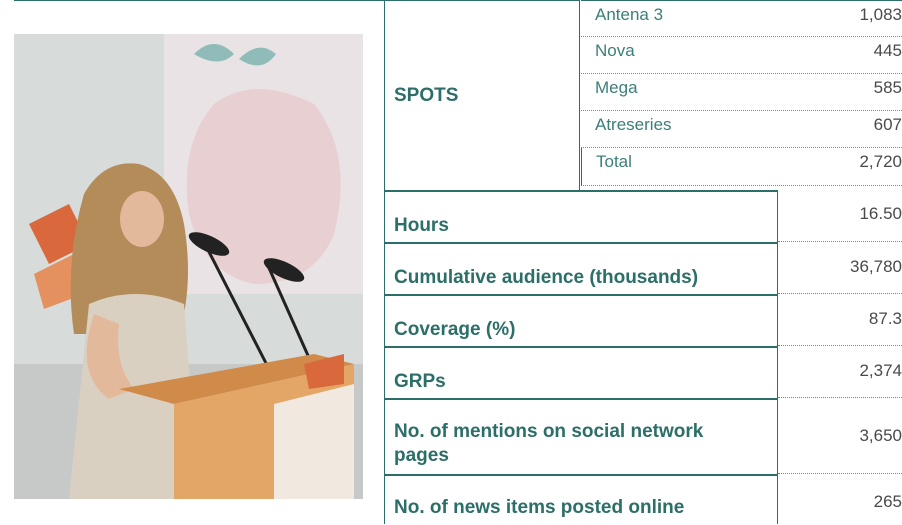 This screenshot has height=525, width=902. What do you see at coordinates (887, 124) in the screenshot?
I see `channel-value: 607` at bounding box center [887, 124].